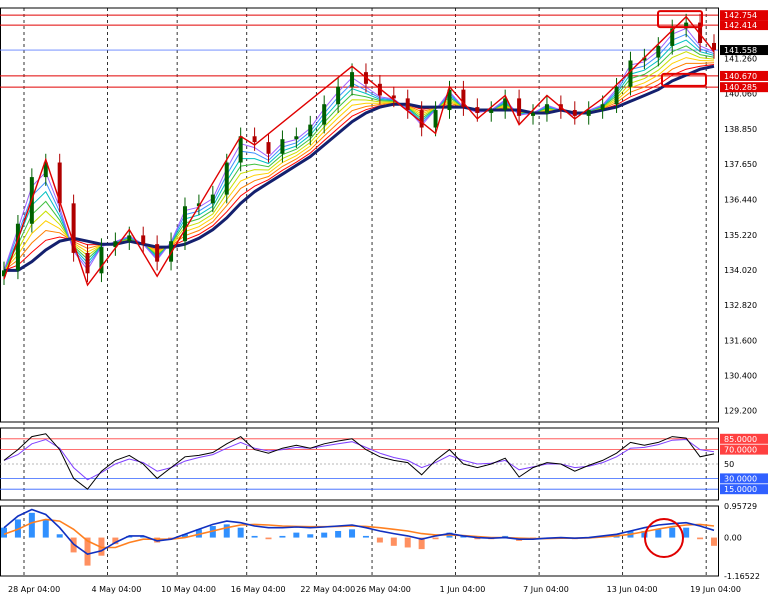  I want to click on price-tag-label: 142.754, so click(740, 15).